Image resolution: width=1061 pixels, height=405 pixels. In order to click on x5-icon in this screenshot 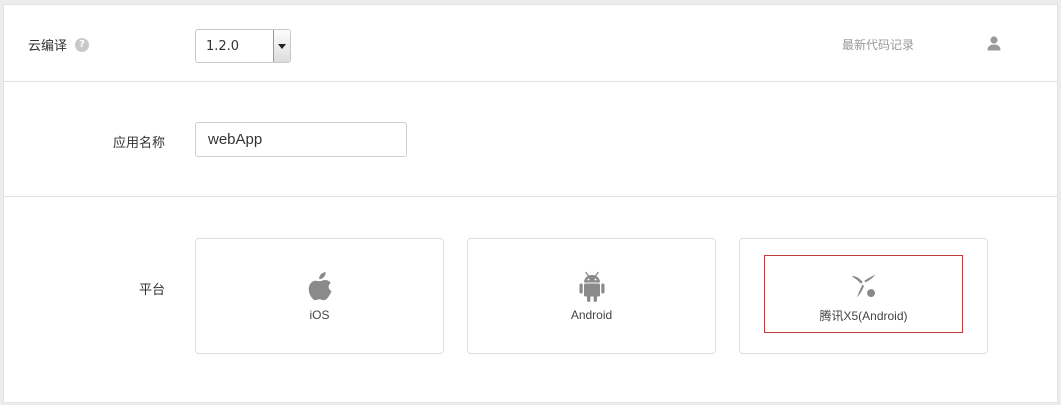, I will do `click(863, 285)`.